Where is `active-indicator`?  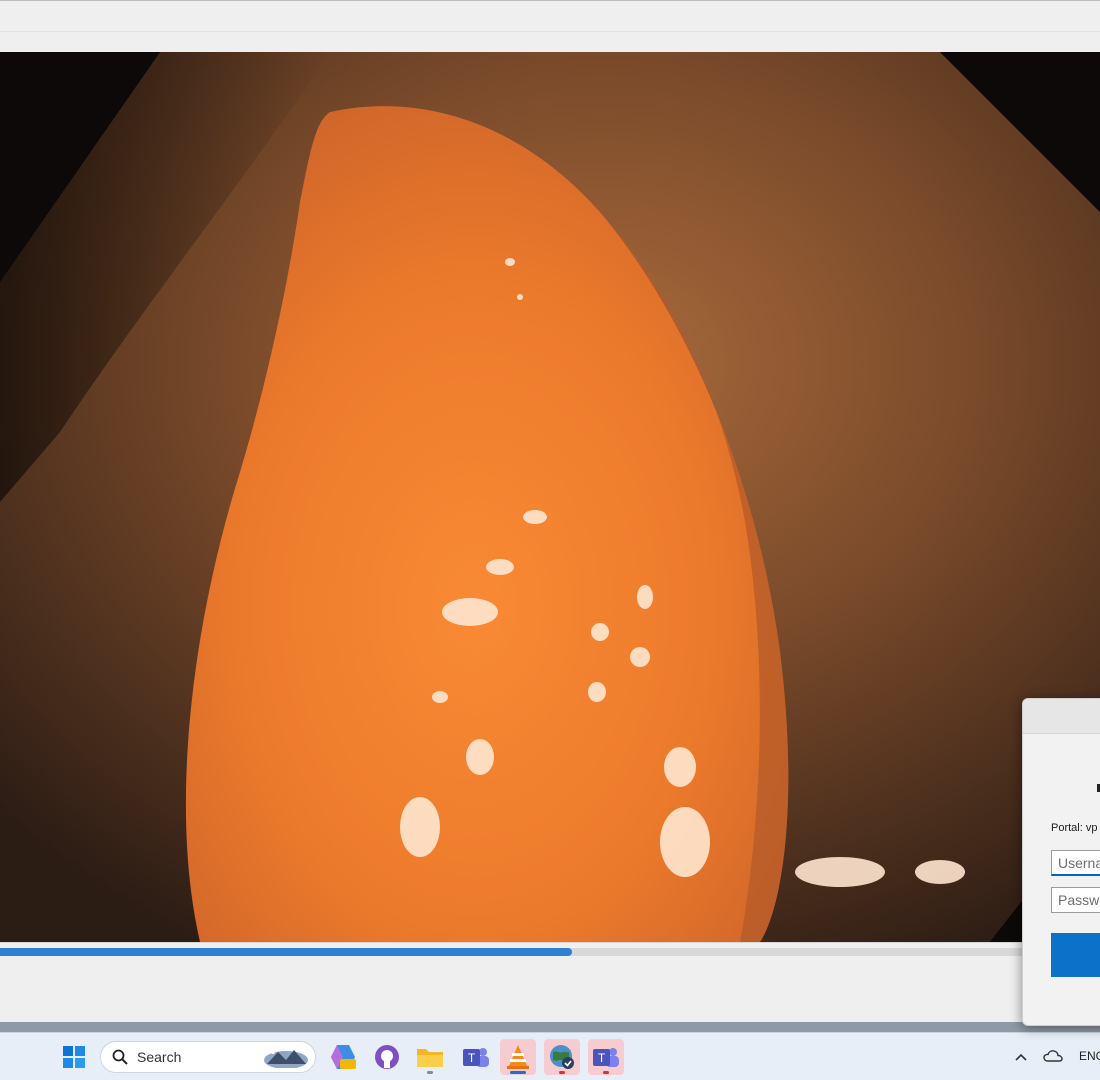 active-indicator is located at coordinates (518, 1072).